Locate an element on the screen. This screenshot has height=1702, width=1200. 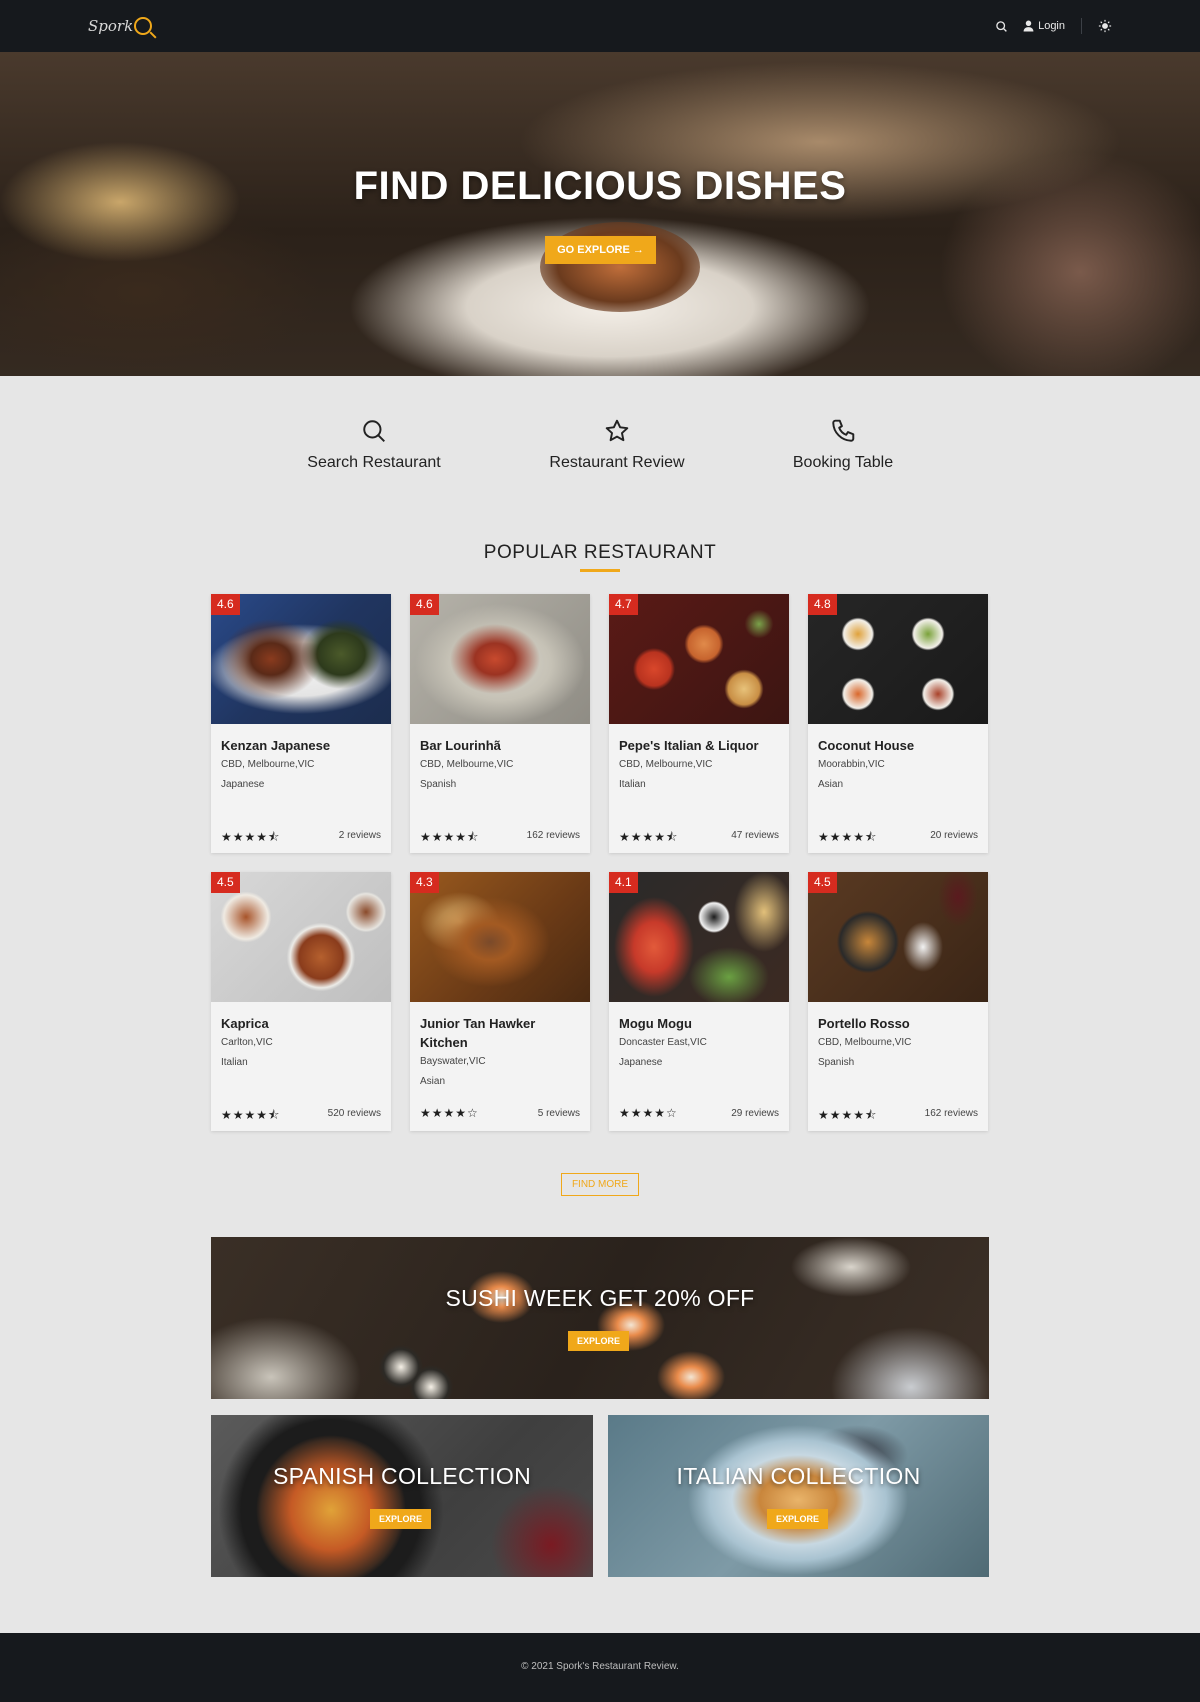
restaurant-image: 4.3 is located at coordinates (500, 937).